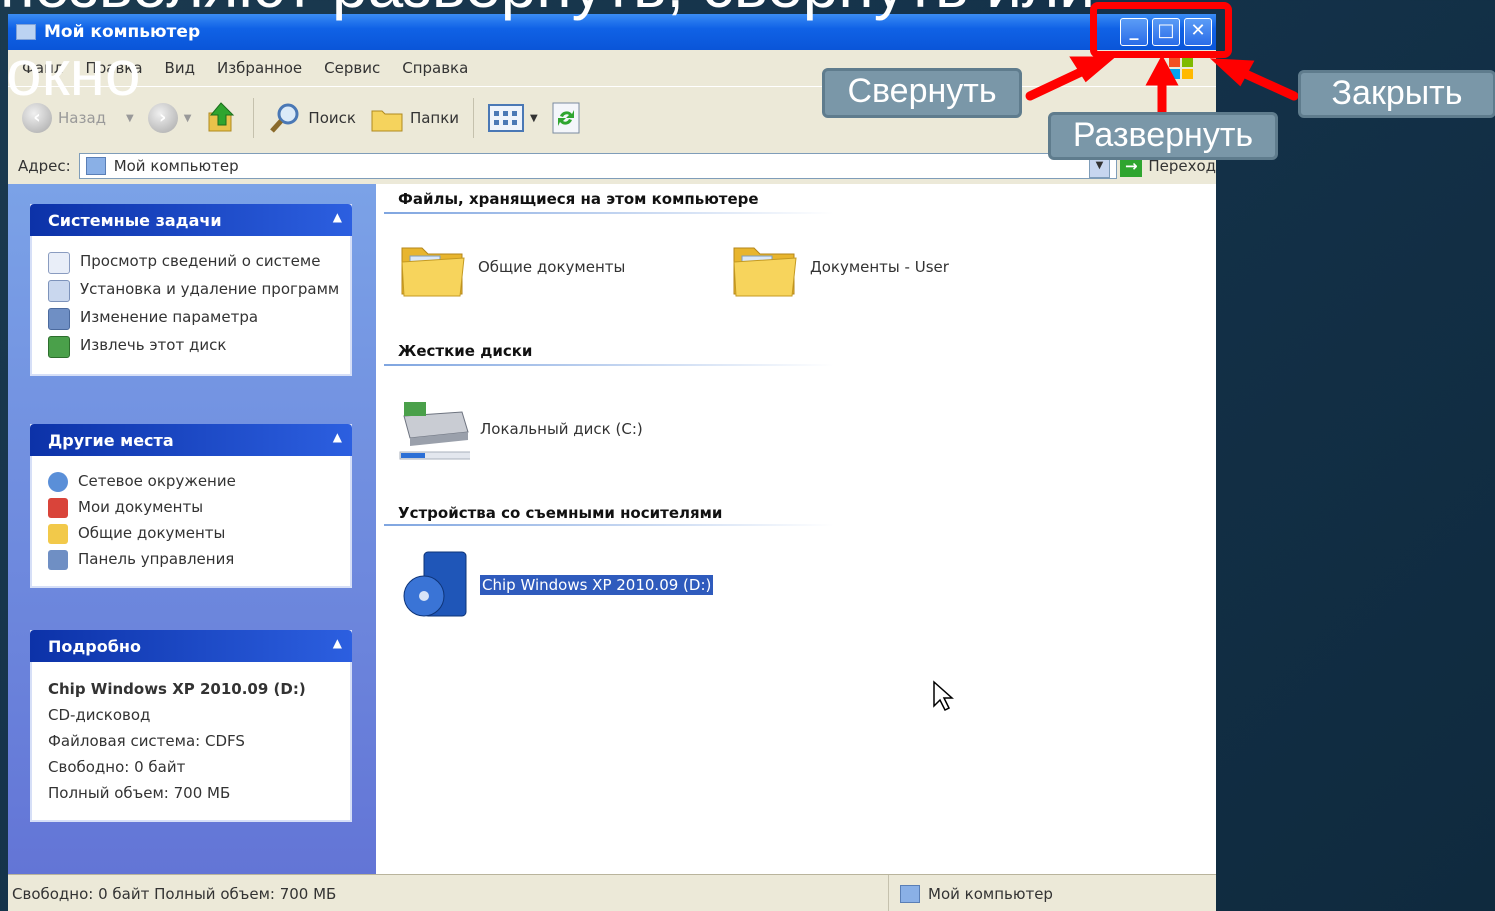 The height and width of the screenshot is (911, 1495). I want to click on system-tasks-title: Системные задачи, so click(135, 220).